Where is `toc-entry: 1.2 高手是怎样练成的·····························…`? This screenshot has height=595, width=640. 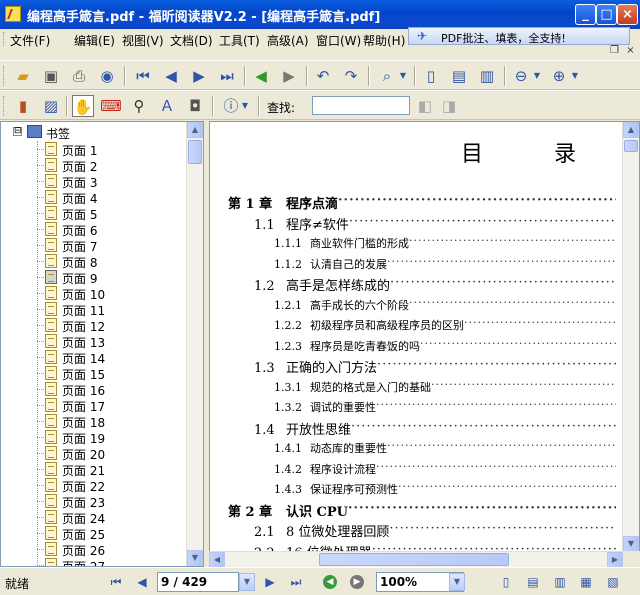 toc-entry: 1.2 高手是怎样练成的·····························… is located at coordinates (435, 284).